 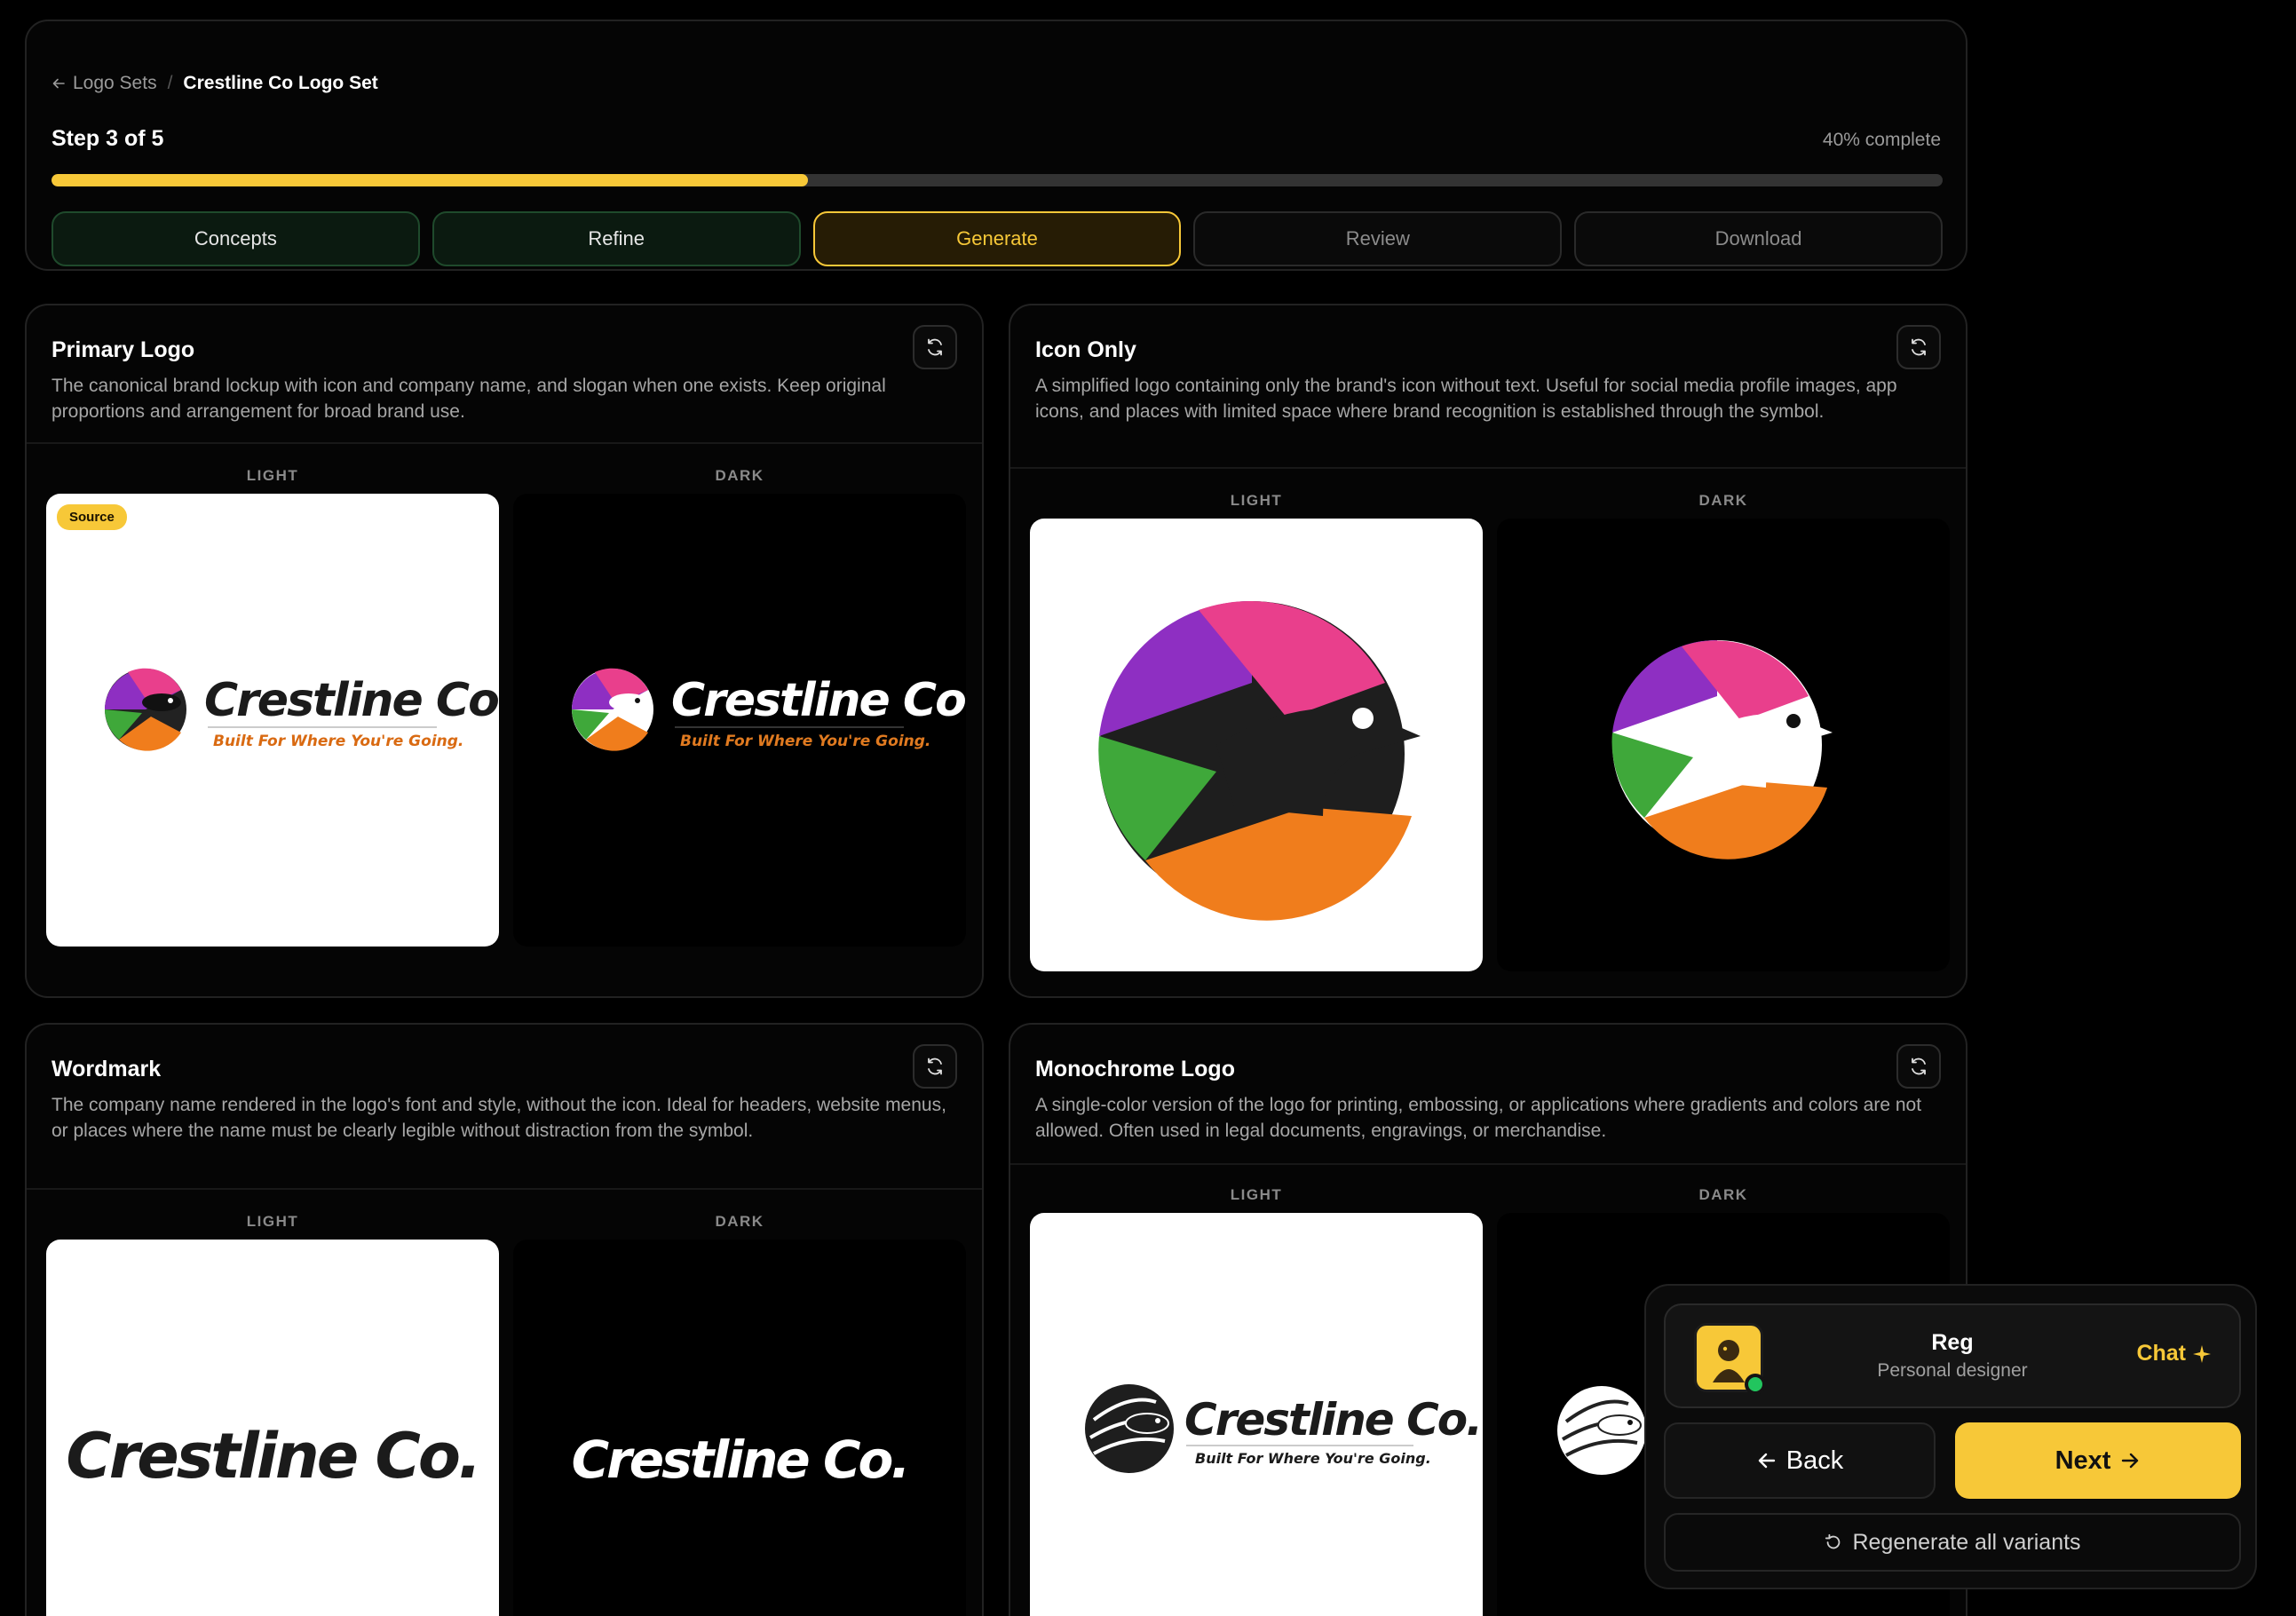 What do you see at coordinates (280, 83) in the screenshot?
I see `breadcrumb-current: Crestline Co Logo Set` at bounding box center [280, 83].